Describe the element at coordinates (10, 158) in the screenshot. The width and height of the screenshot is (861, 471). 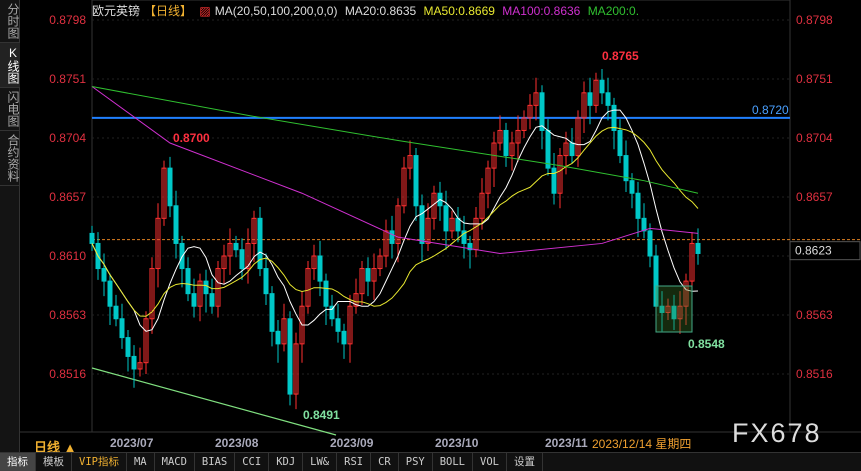
I see `tab-contract-info: 合约资料` at that location.